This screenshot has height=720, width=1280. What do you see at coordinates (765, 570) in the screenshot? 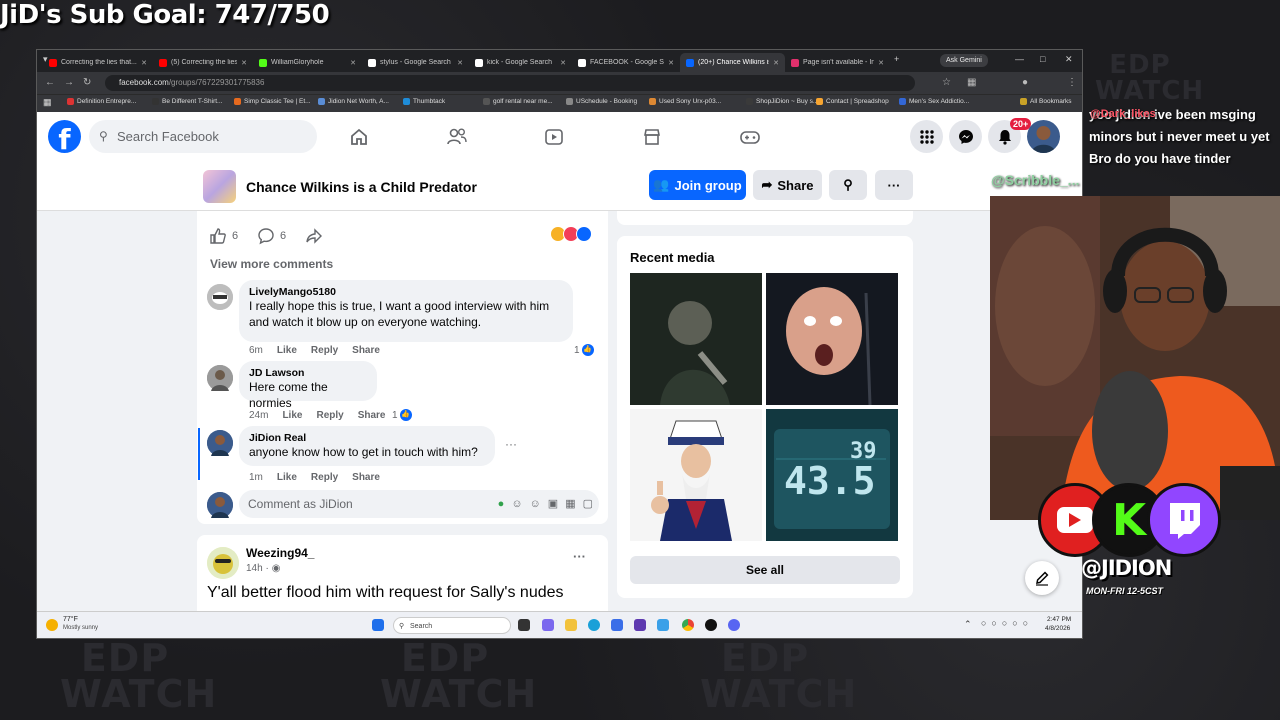
I see `see-all-media-button: See all` at bounding box center [765, 570].